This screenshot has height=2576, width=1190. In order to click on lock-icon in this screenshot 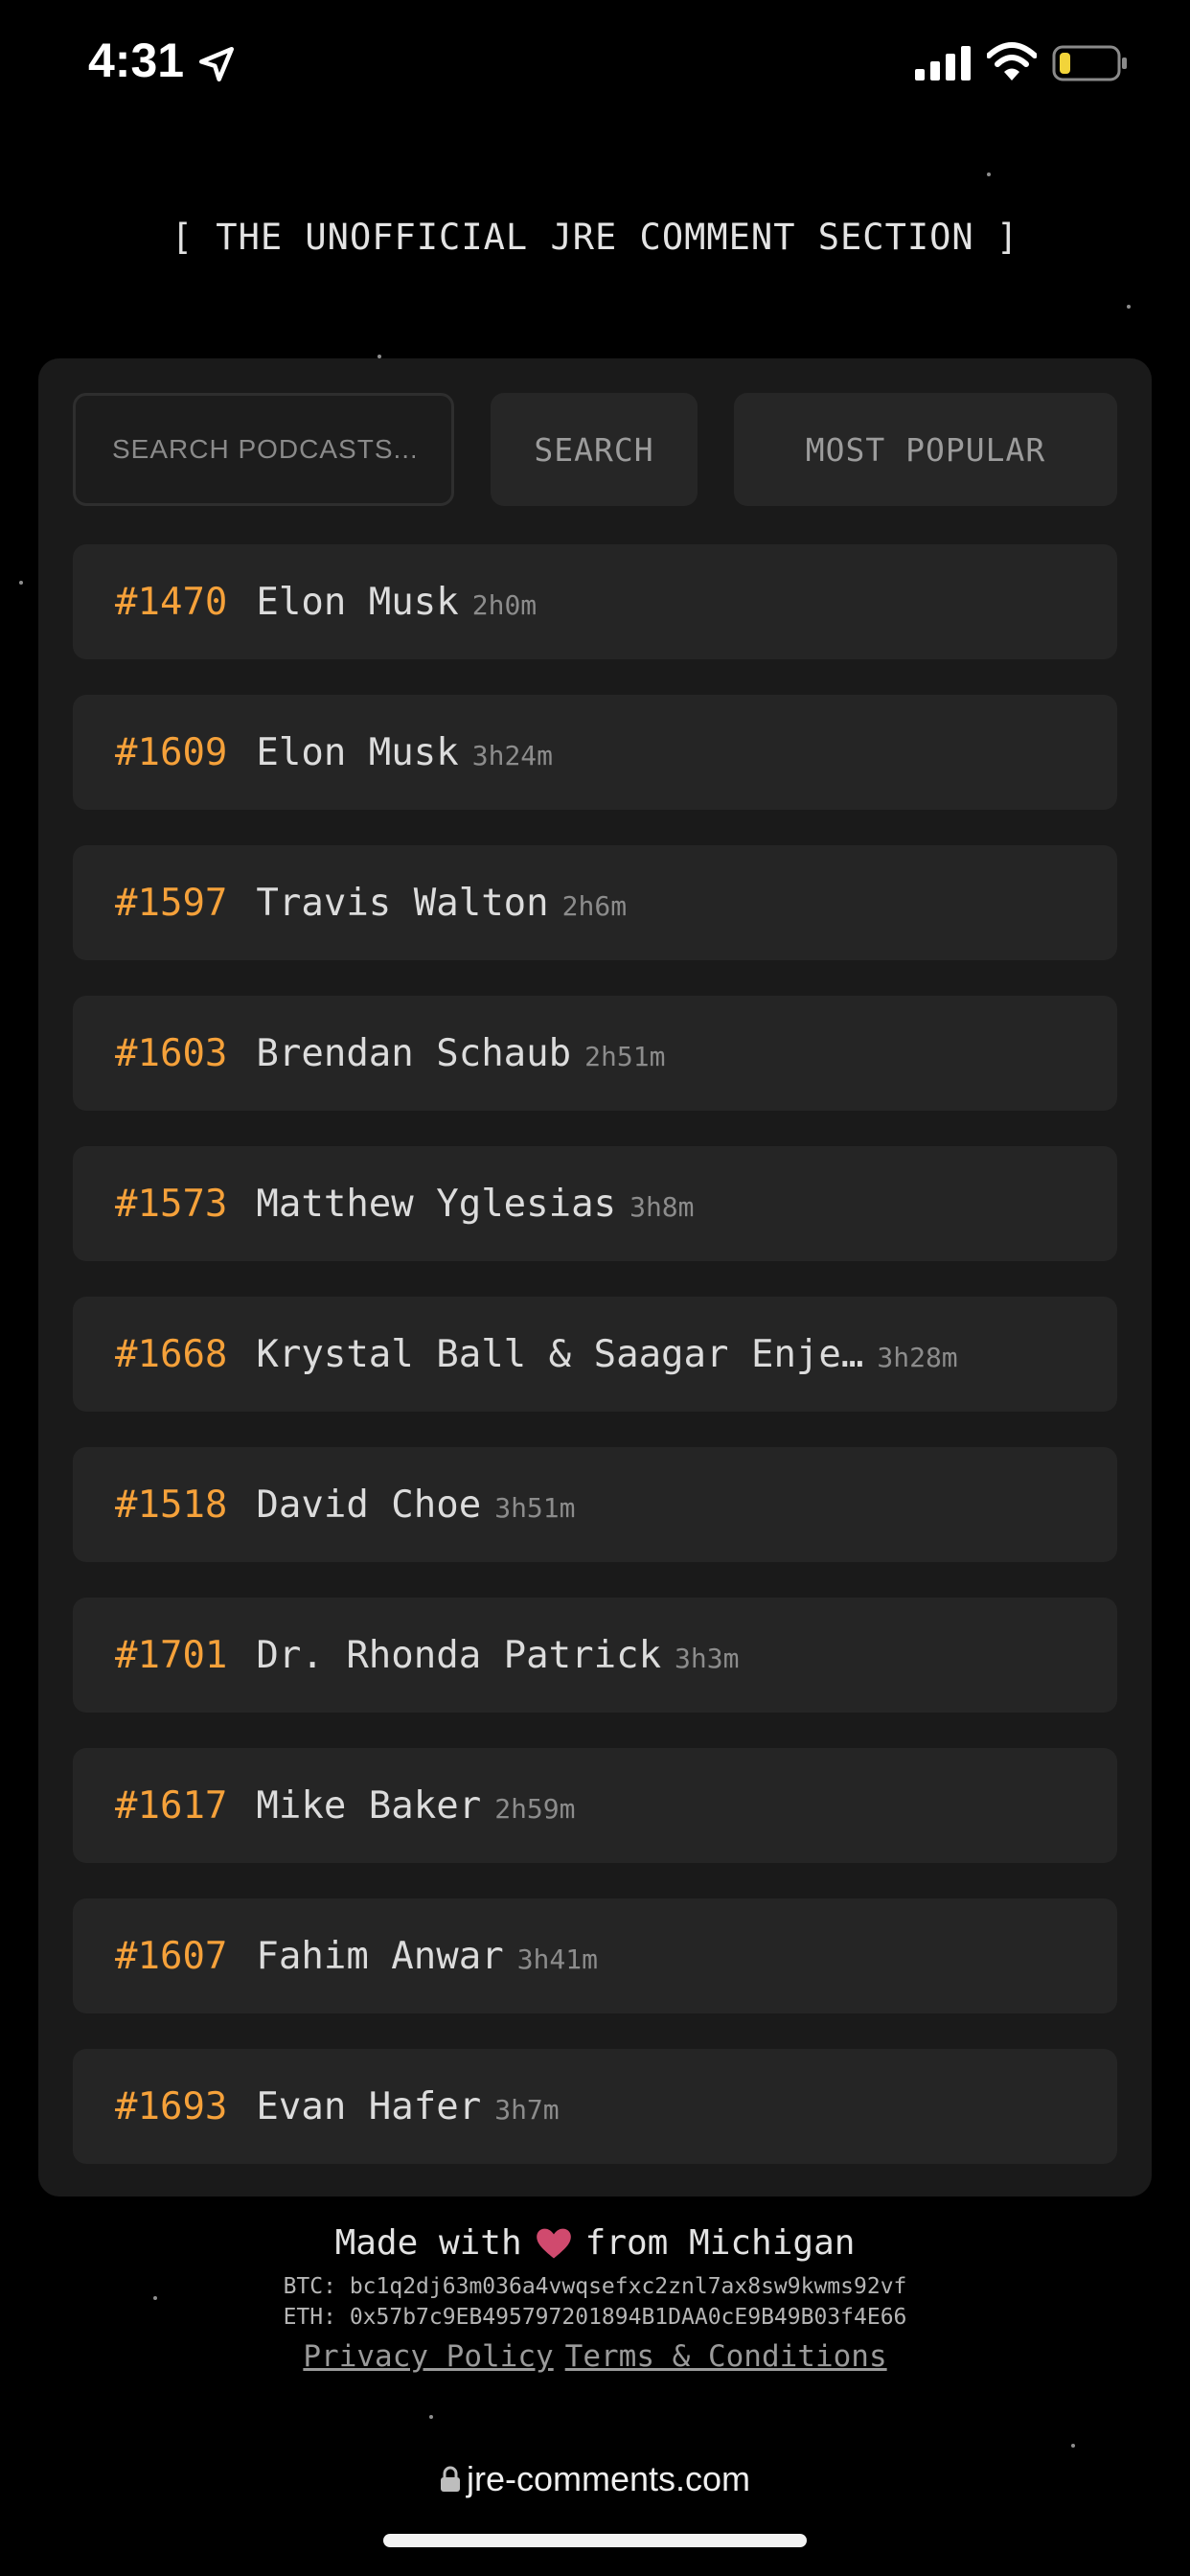, I will do `click(450, 2479)`.